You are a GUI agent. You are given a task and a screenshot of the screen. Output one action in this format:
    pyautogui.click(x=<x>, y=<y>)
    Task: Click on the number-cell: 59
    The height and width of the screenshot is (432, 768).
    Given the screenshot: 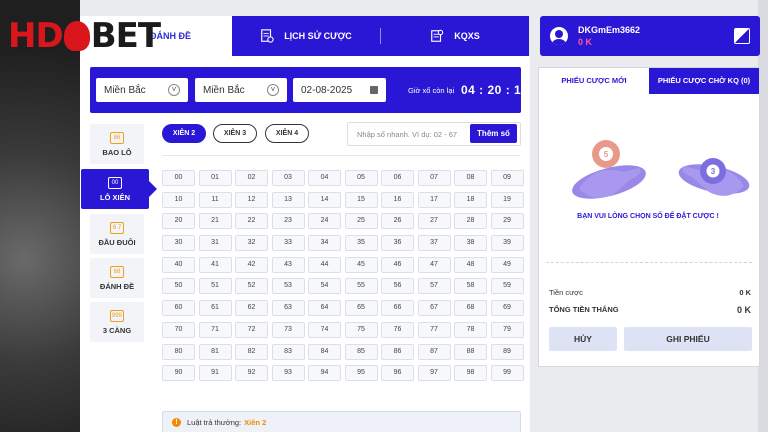 What is the action you would take?
    pyautogui.click(x=507, y=286)
    